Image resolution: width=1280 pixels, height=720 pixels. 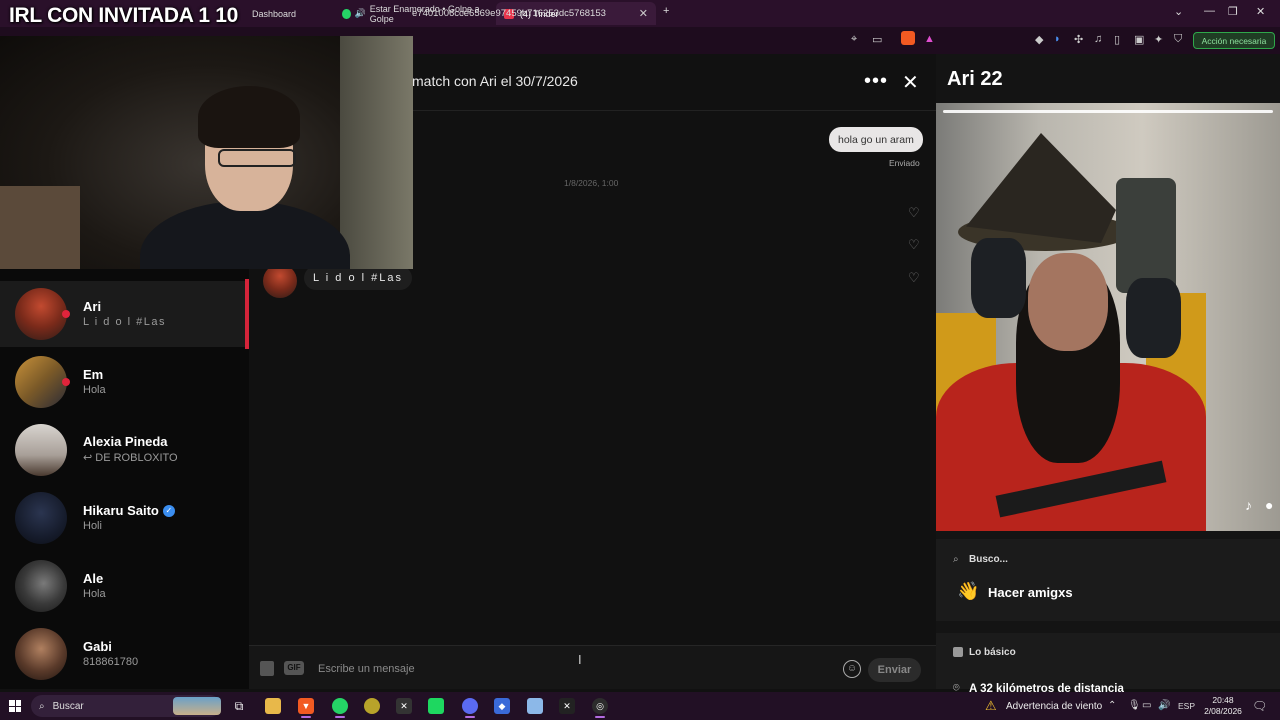 I want to click on taskbar-search-label: Buscar, so click(x=68, y=706).